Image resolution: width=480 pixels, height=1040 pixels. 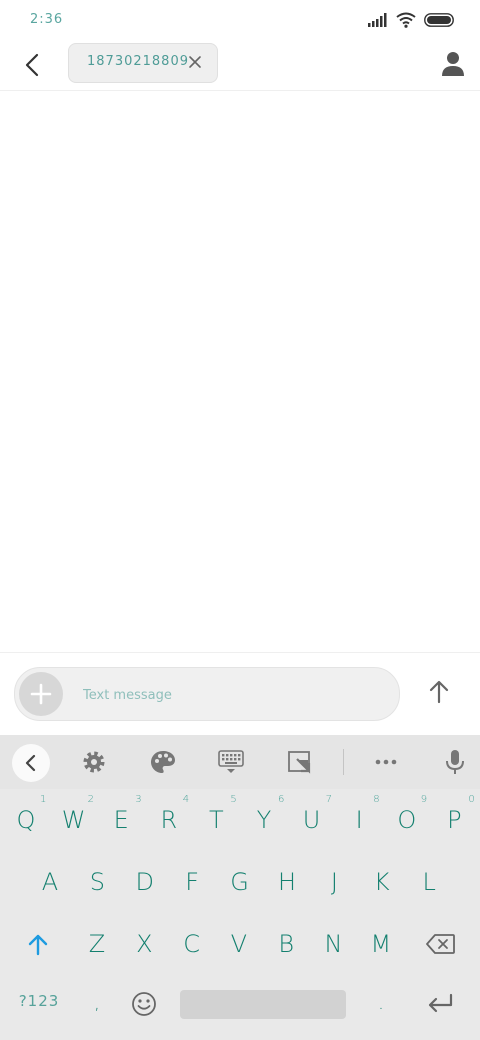 I want to click on recipient-chip: 18730218809, so click(x=143, y=63).